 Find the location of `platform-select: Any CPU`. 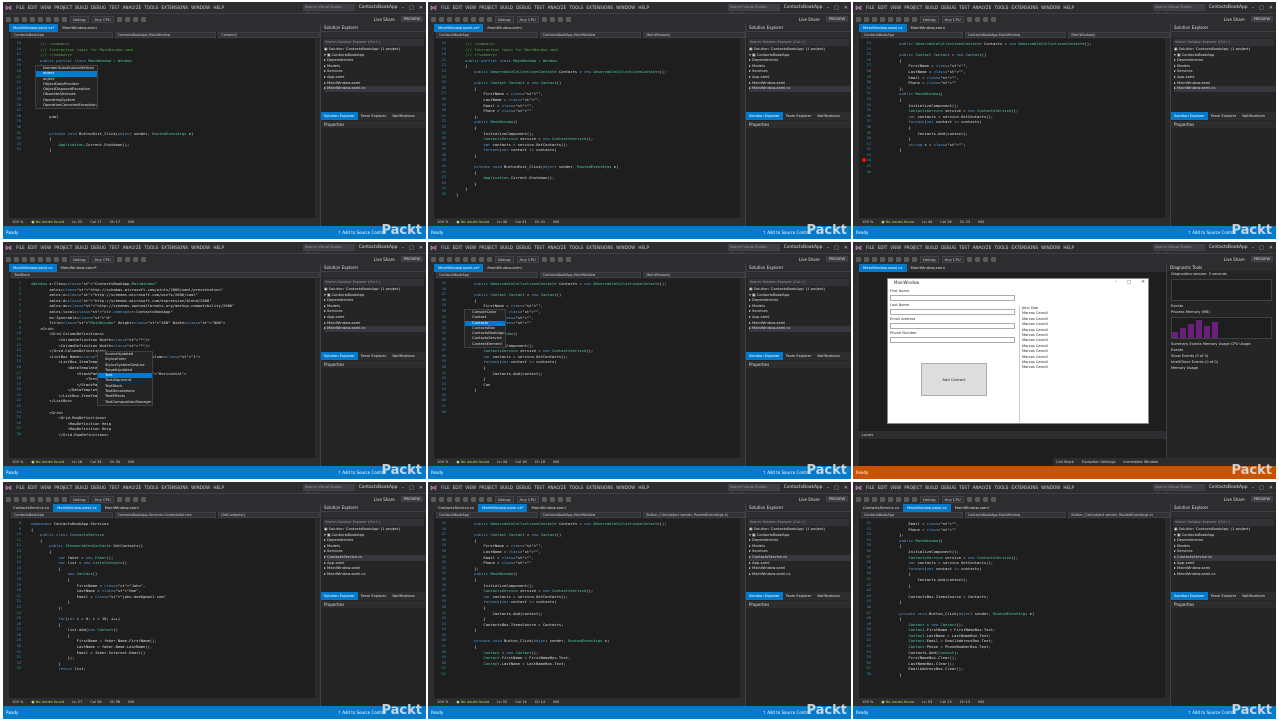

platform-select: Any CPU is located at coordinates (527, 19).